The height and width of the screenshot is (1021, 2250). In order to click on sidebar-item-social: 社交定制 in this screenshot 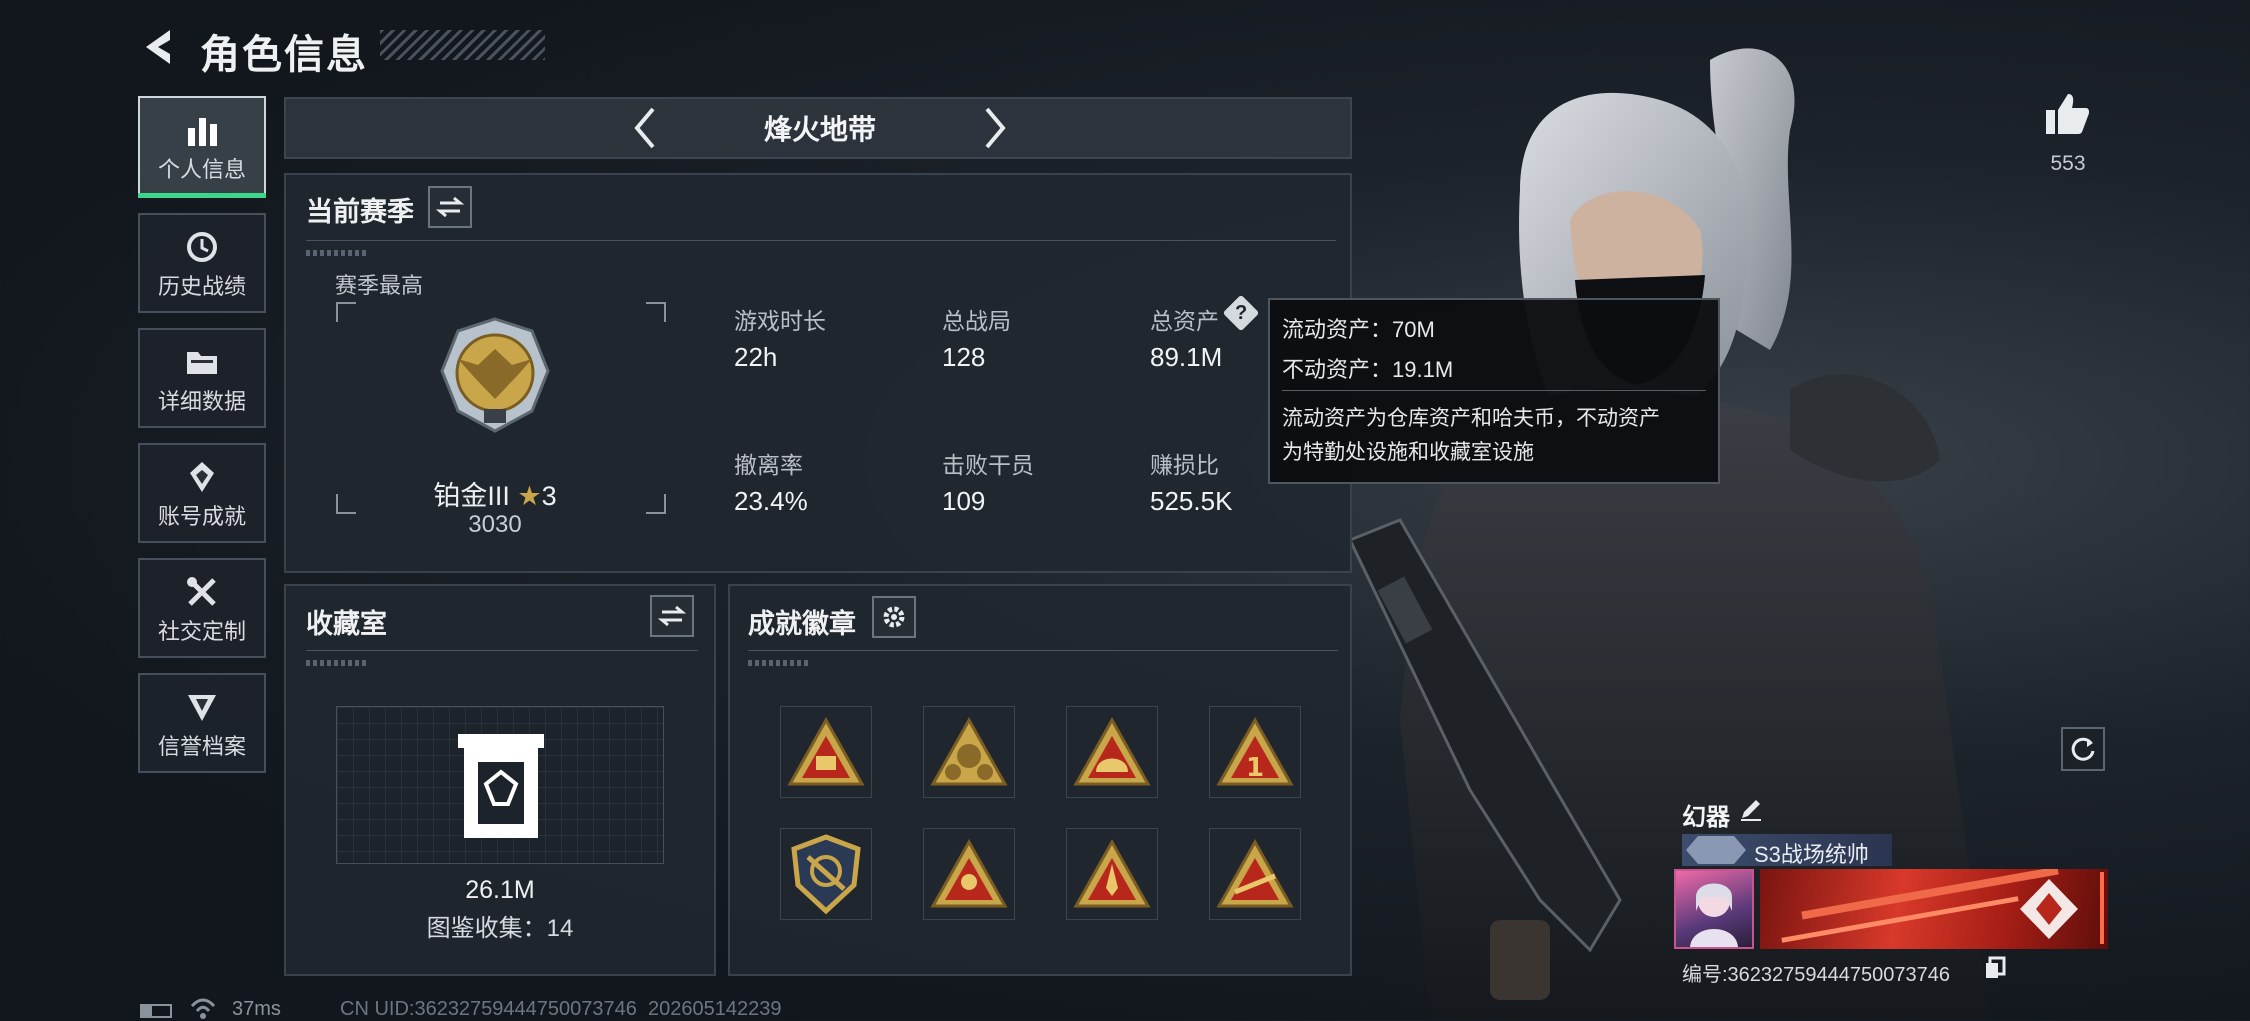, I will do `click(202, 608)`.